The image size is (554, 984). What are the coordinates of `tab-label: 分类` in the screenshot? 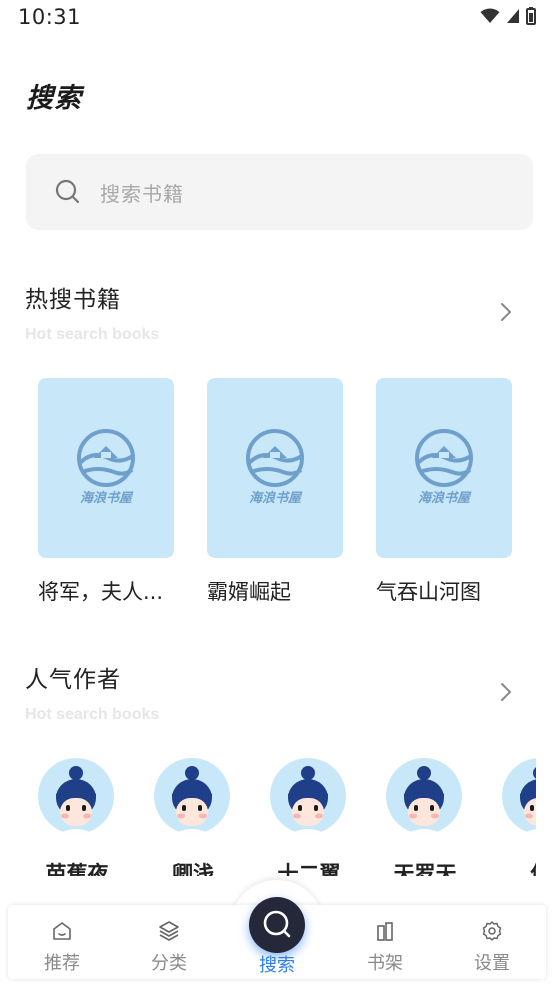 It's located at (169, 963).